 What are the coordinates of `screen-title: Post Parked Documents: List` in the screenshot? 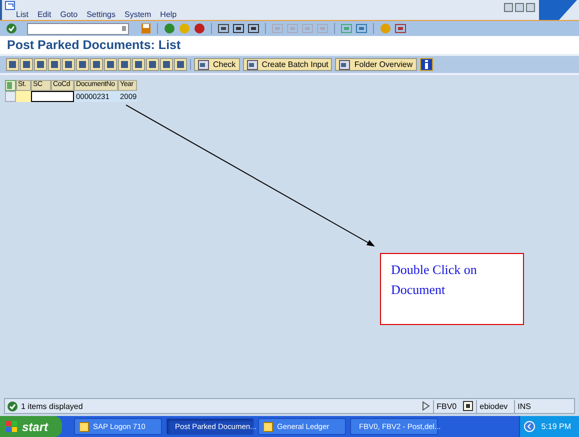 It's located at (289, 45).